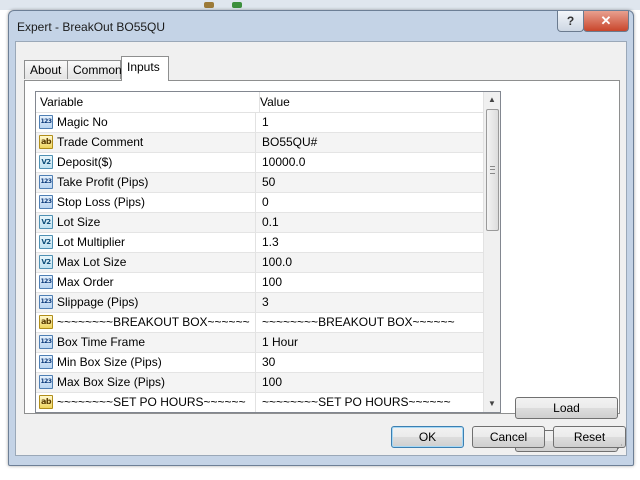 This screenshot has width=640, height=480. I want to click on value-cell: 30, so click(268, 362).